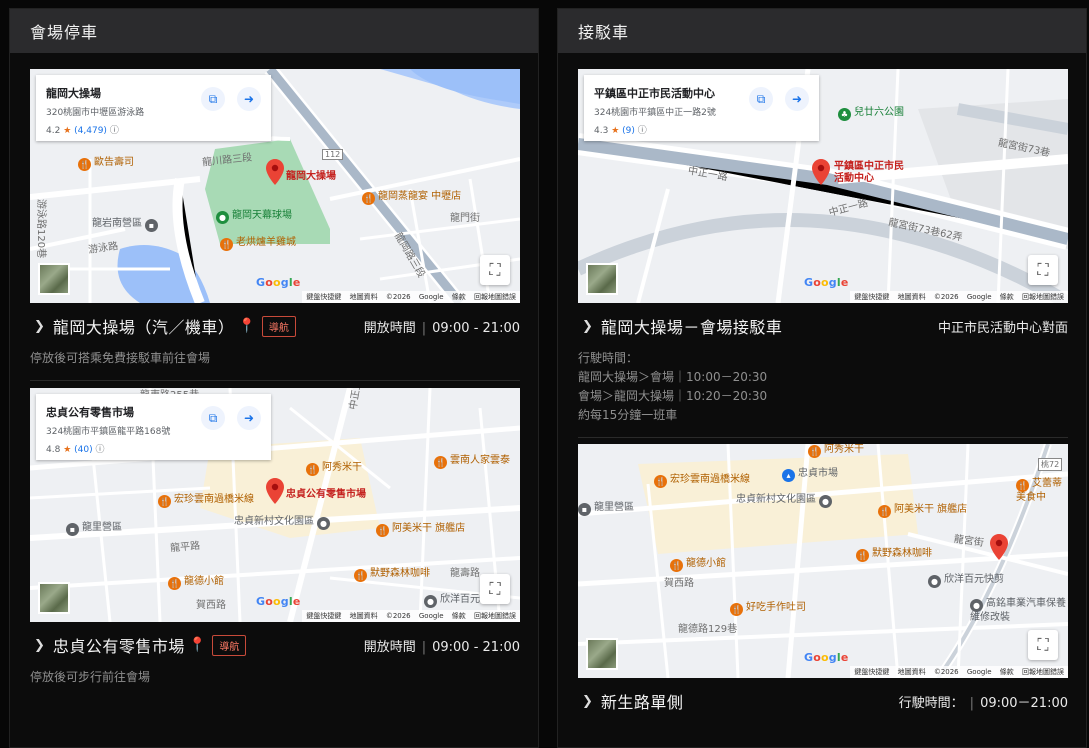 This screenshot has width=1089, height=748. I want to click on card-description: 停放後可步行前往會場, so click(90, 677).